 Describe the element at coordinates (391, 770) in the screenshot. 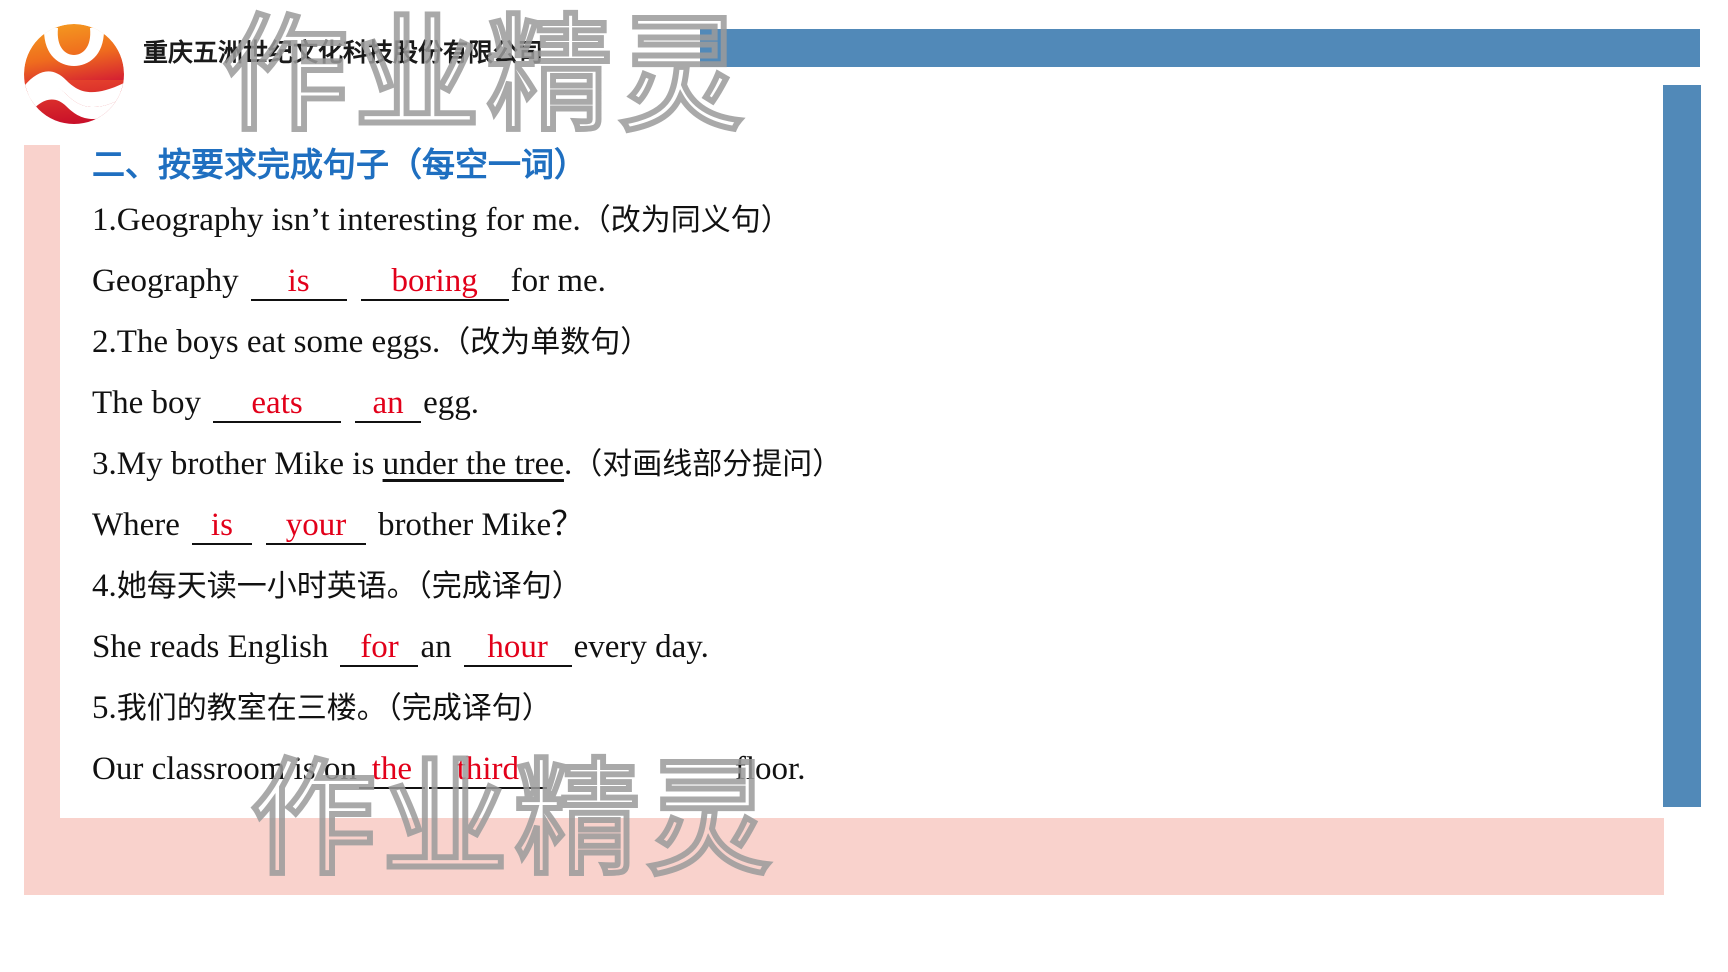

I see `q5-blank-1: the` at that location.